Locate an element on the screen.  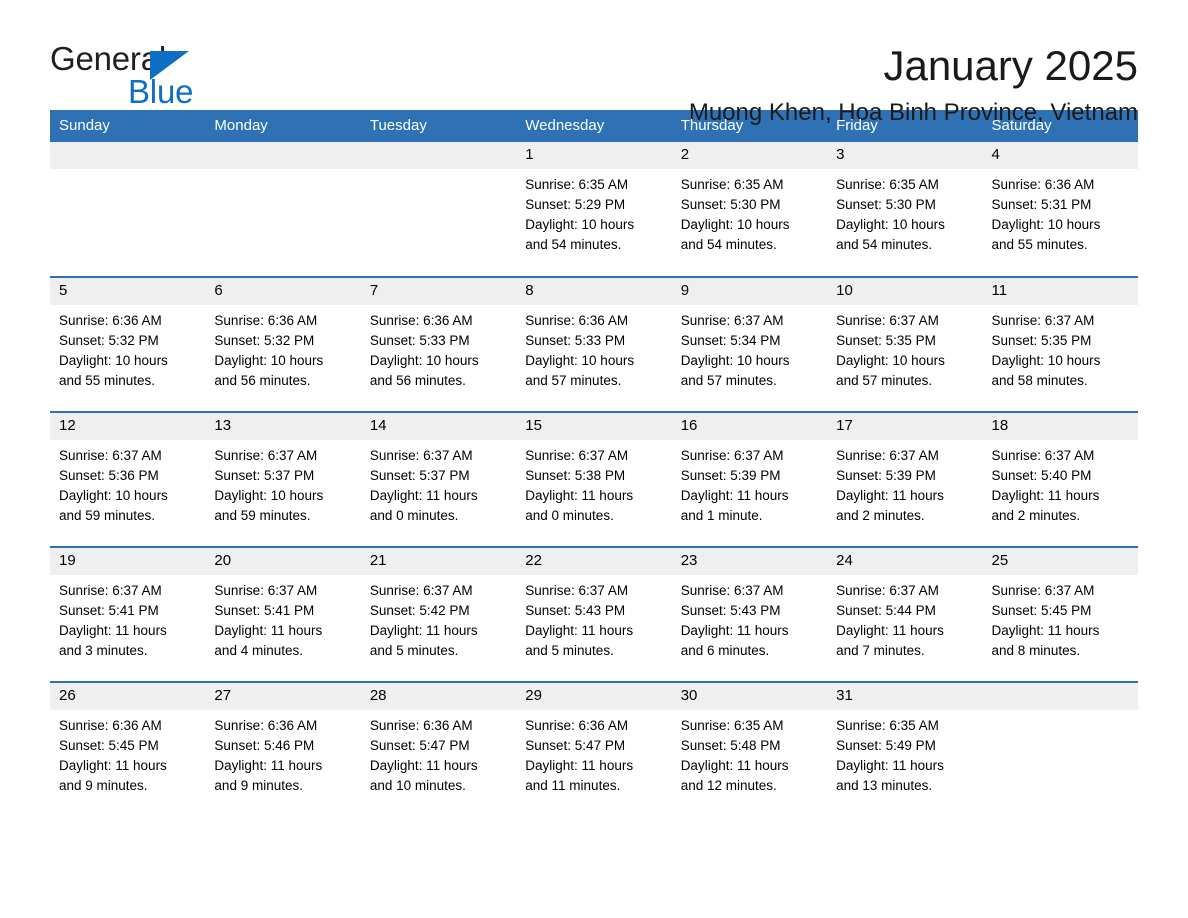
day-daylight2-text: and 54 minutes. is located at coordinates (884, 244).